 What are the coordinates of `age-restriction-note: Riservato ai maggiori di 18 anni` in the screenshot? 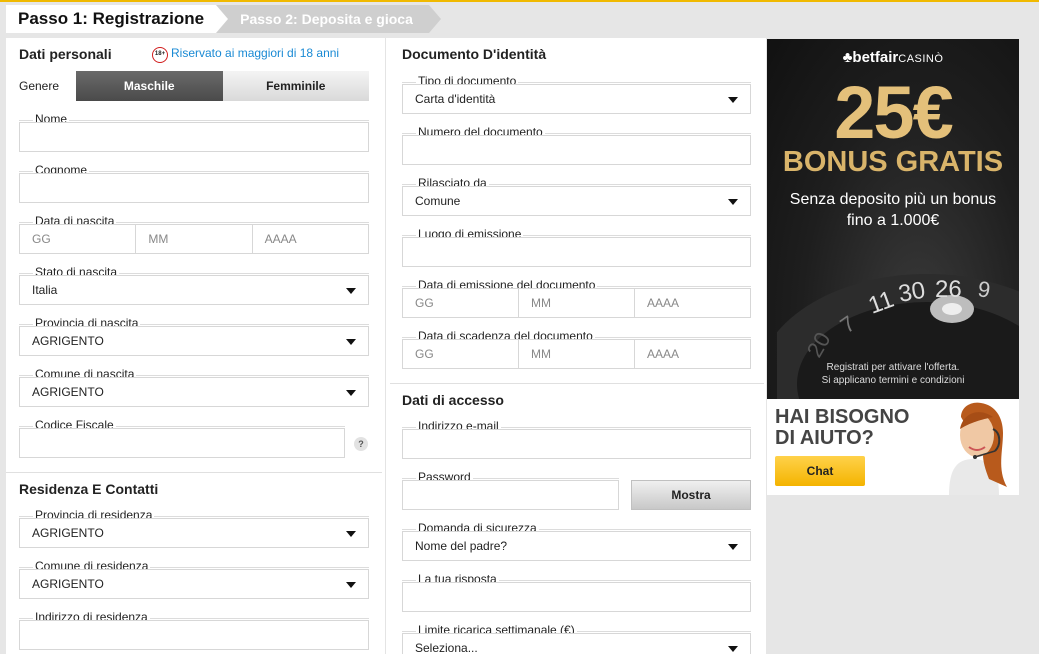 It's located at (255, 53).